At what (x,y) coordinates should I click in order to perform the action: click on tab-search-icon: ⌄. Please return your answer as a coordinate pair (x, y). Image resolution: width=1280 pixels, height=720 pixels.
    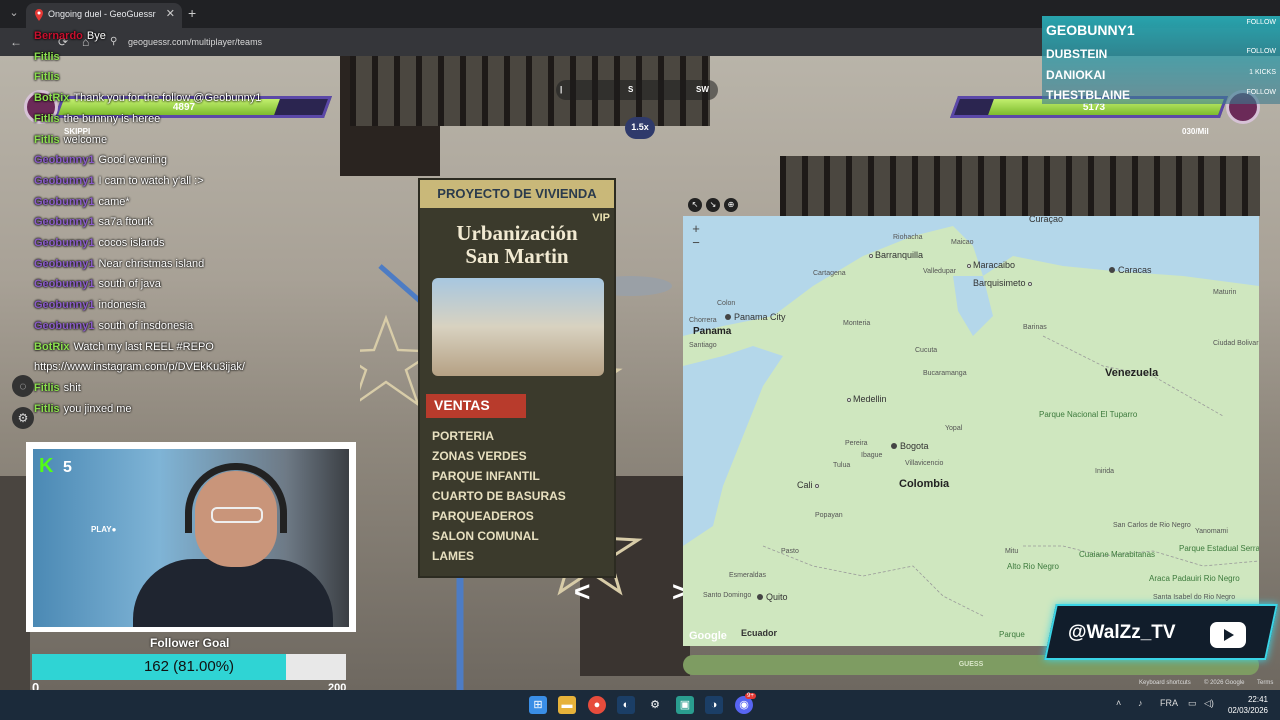
    Looking at the image, I should click on (14, 14).